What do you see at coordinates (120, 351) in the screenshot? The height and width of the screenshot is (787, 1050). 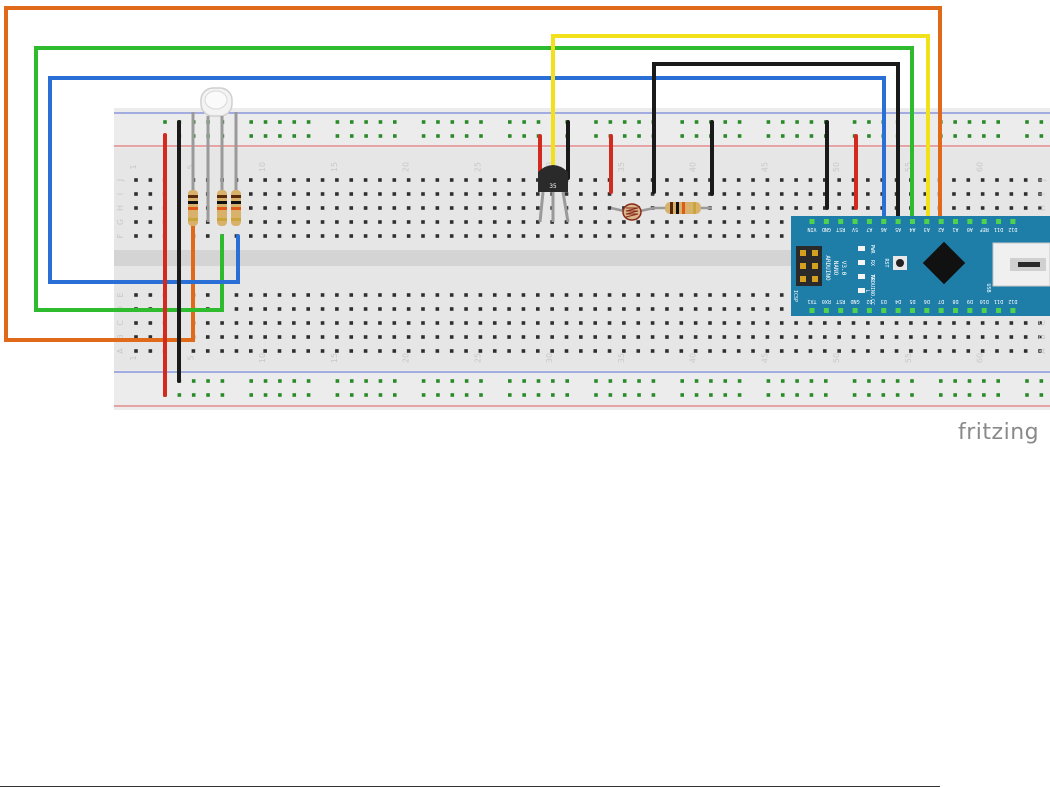 I see `row-label-left: A` at bounding box center [120, 351].